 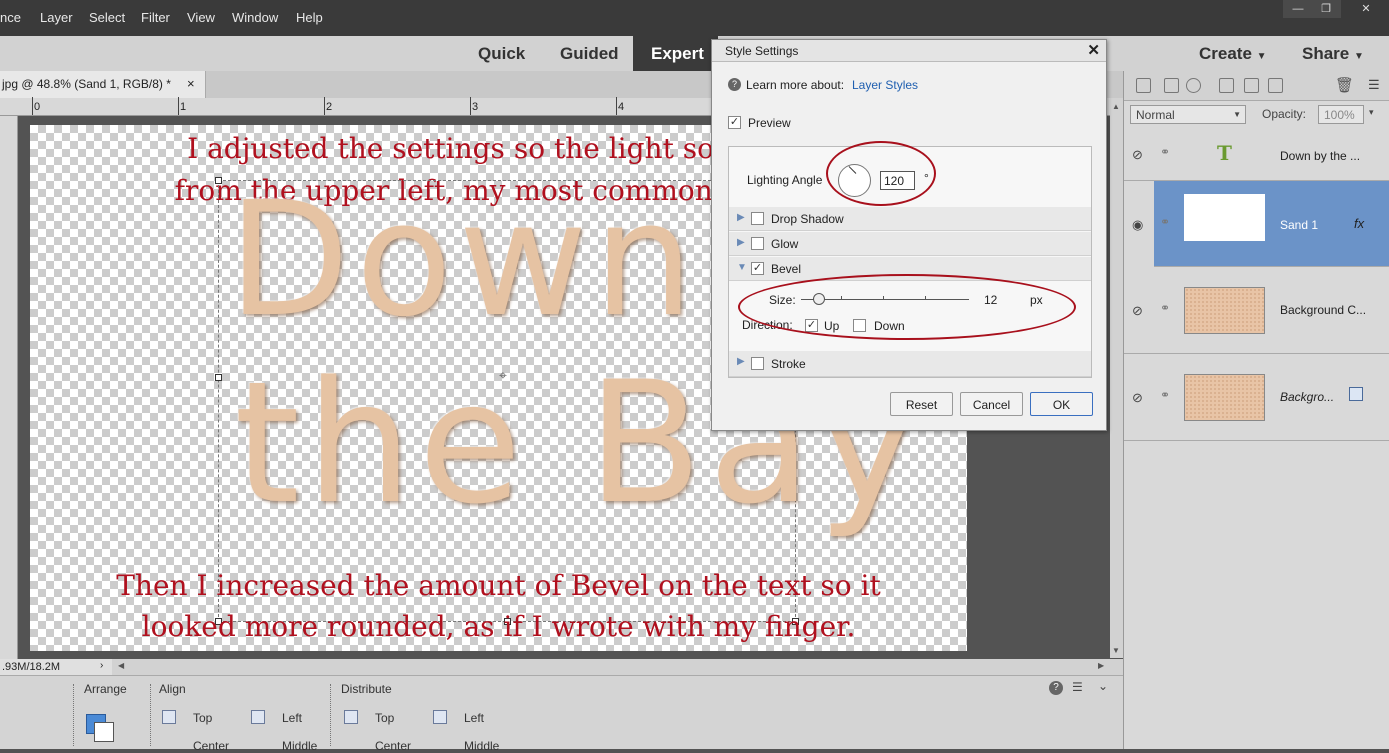 I want to click on adjustment-layer-icon, so click(x=1193, y=85).